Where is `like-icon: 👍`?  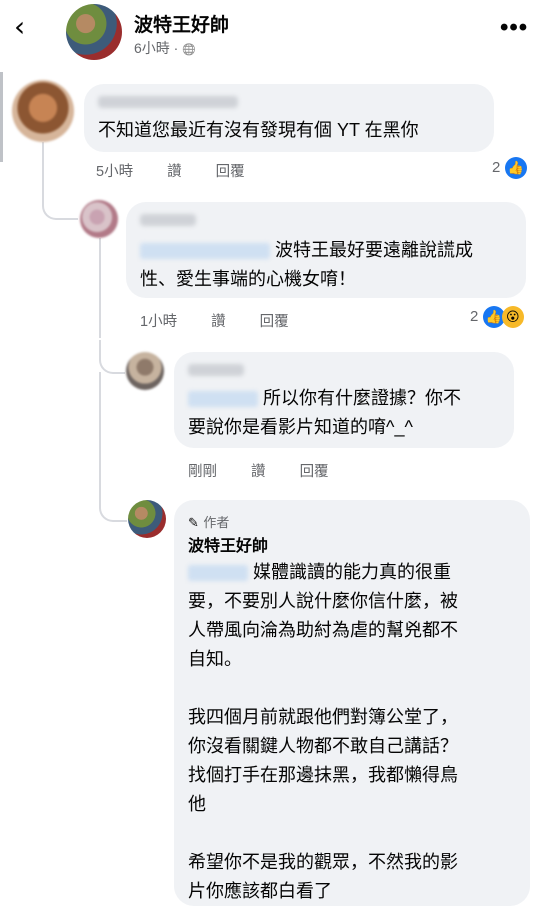 like-icon: 👍 is located at coordinates (515, 168).